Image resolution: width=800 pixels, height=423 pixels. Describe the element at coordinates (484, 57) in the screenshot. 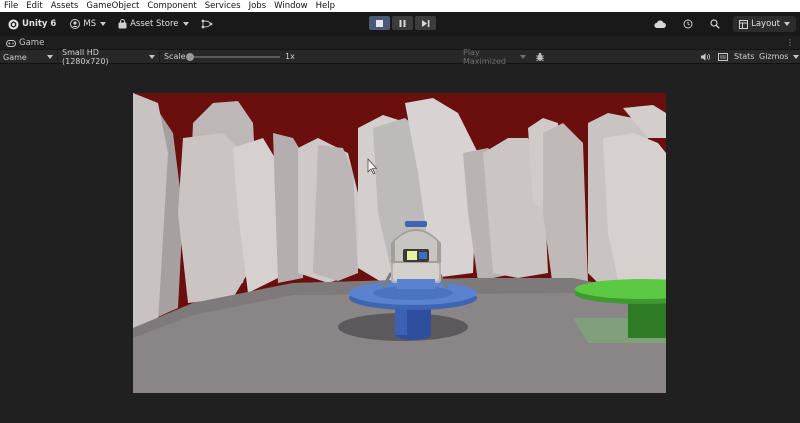

I see `play-mode-label: Play Maximized` at that location.